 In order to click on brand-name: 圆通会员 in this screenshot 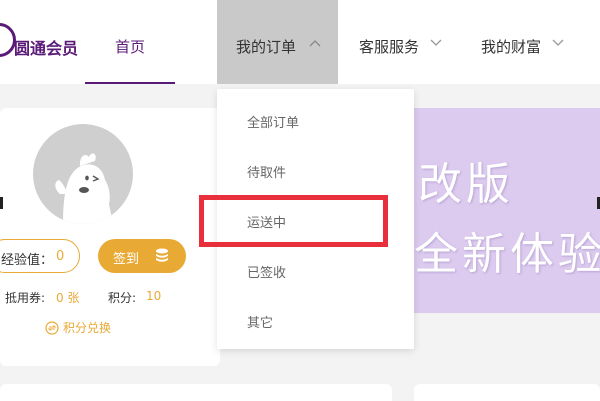, I will do `click(46, 47)`.